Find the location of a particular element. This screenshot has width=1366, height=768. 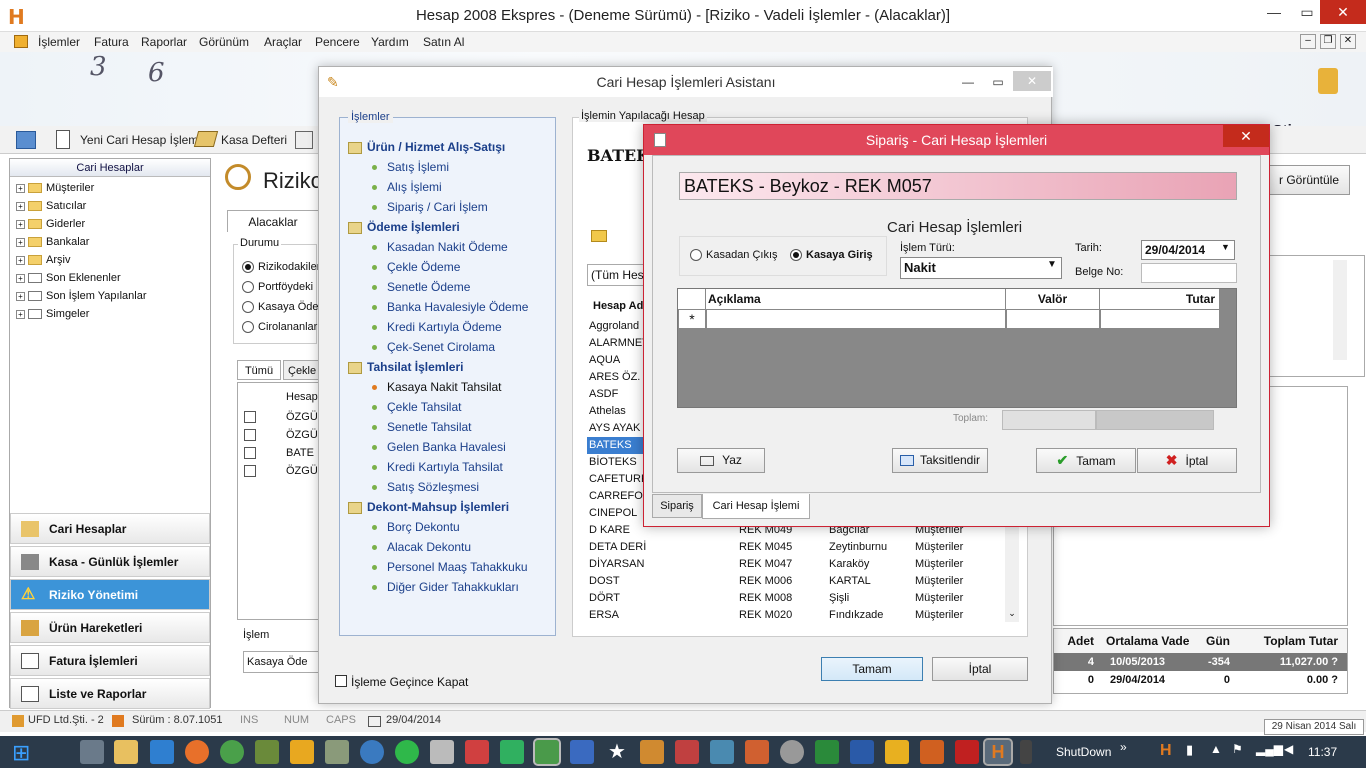

account-list-item: AQUA is located at coordinates (604, 360).